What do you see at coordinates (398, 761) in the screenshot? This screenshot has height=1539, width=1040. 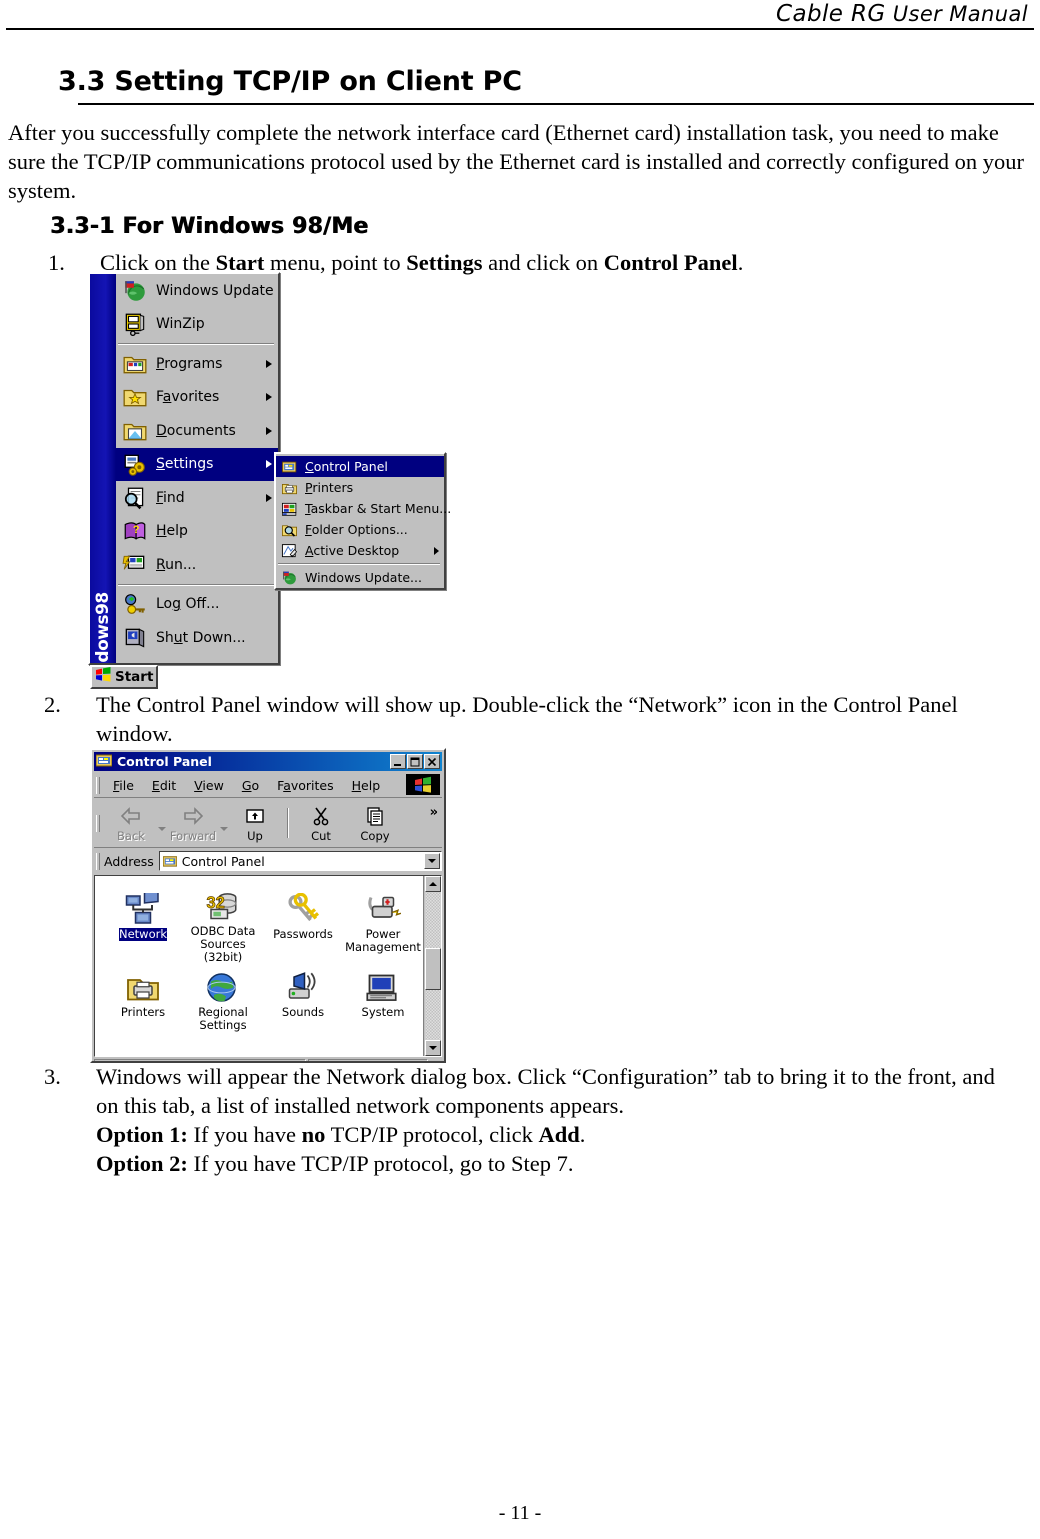 I see `minimize-button` at bounding box center [398, 761].